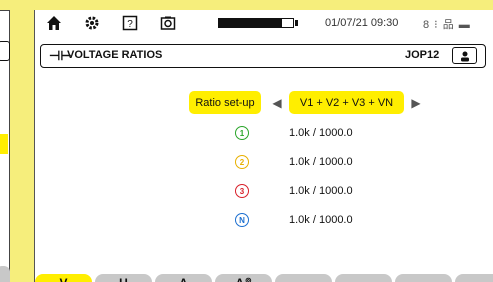  I want to click on tab-a-sensor: A⊚, so click(243, 278).